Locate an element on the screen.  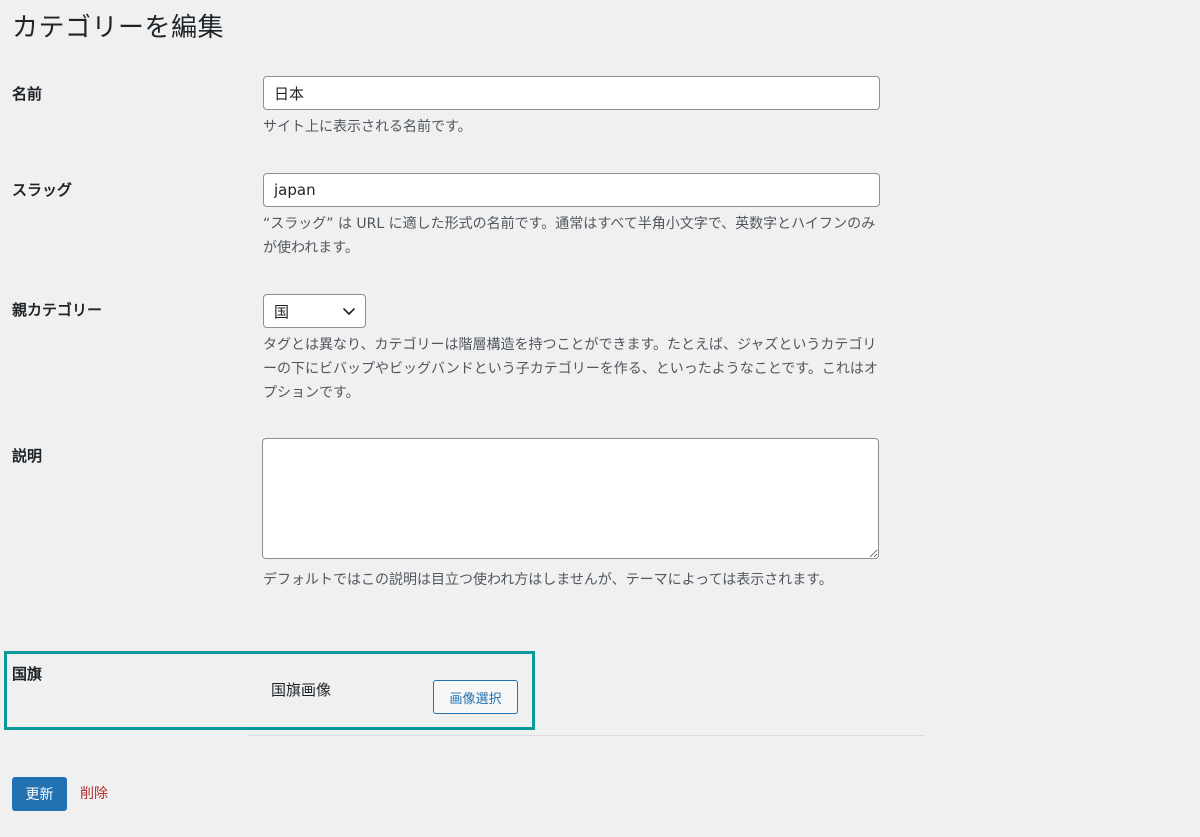
page-title: カテゴリーを編集 is located at coordinates (118, 28).